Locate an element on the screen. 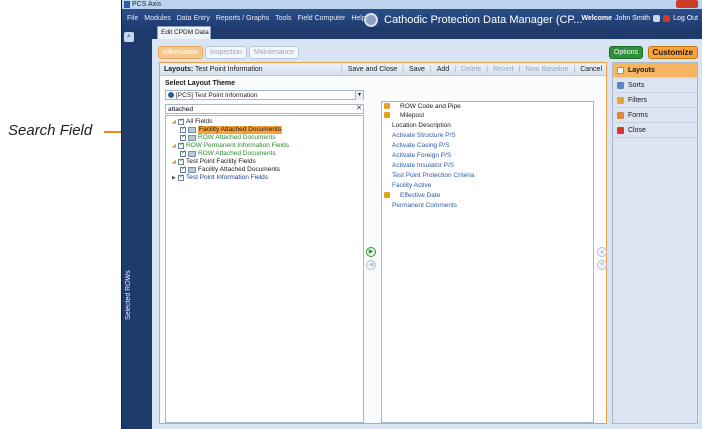  list-item: Test Point Protection Criteria is located at coordinates (433, 175).